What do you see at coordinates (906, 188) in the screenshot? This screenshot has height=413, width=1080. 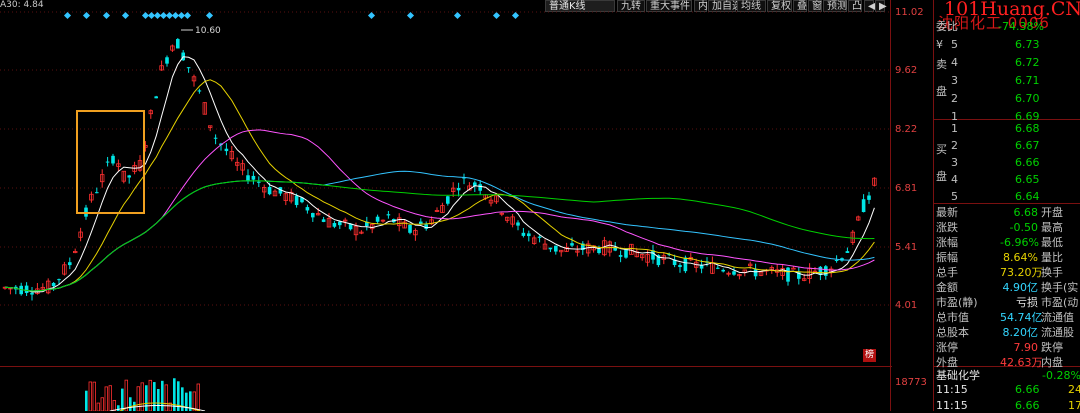 I see `price-axis-tick: 6.81` at bounding box center [906, 188].